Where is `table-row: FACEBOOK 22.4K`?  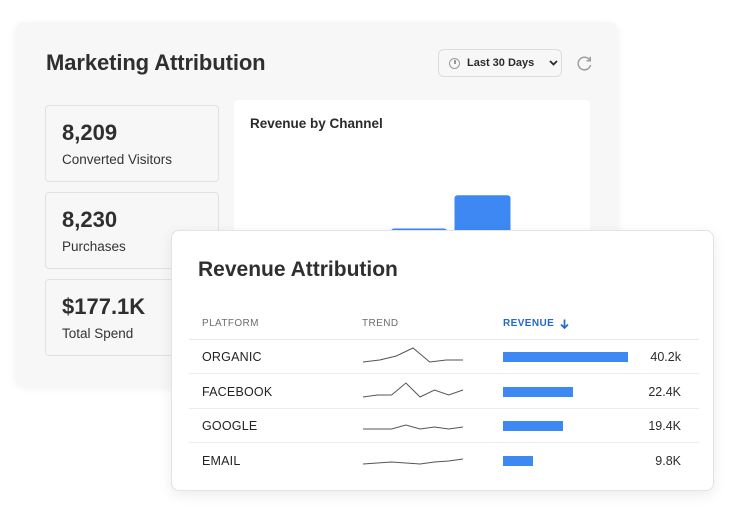
table-row: FACEBOOK 22.4K is located at coordinates (444, 392).